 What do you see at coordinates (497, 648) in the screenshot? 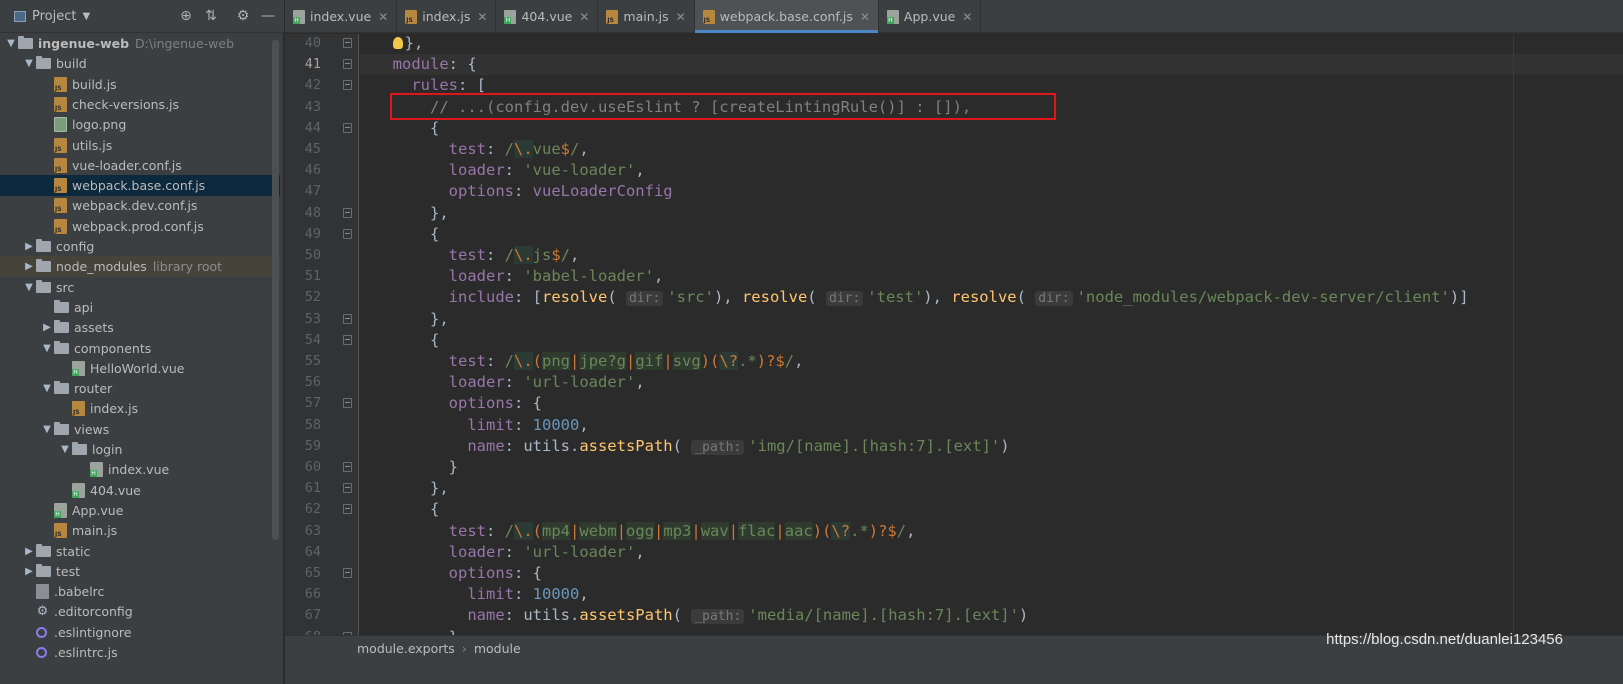
I see `breadcrumb-item: module` at bounding box center [497, 648].